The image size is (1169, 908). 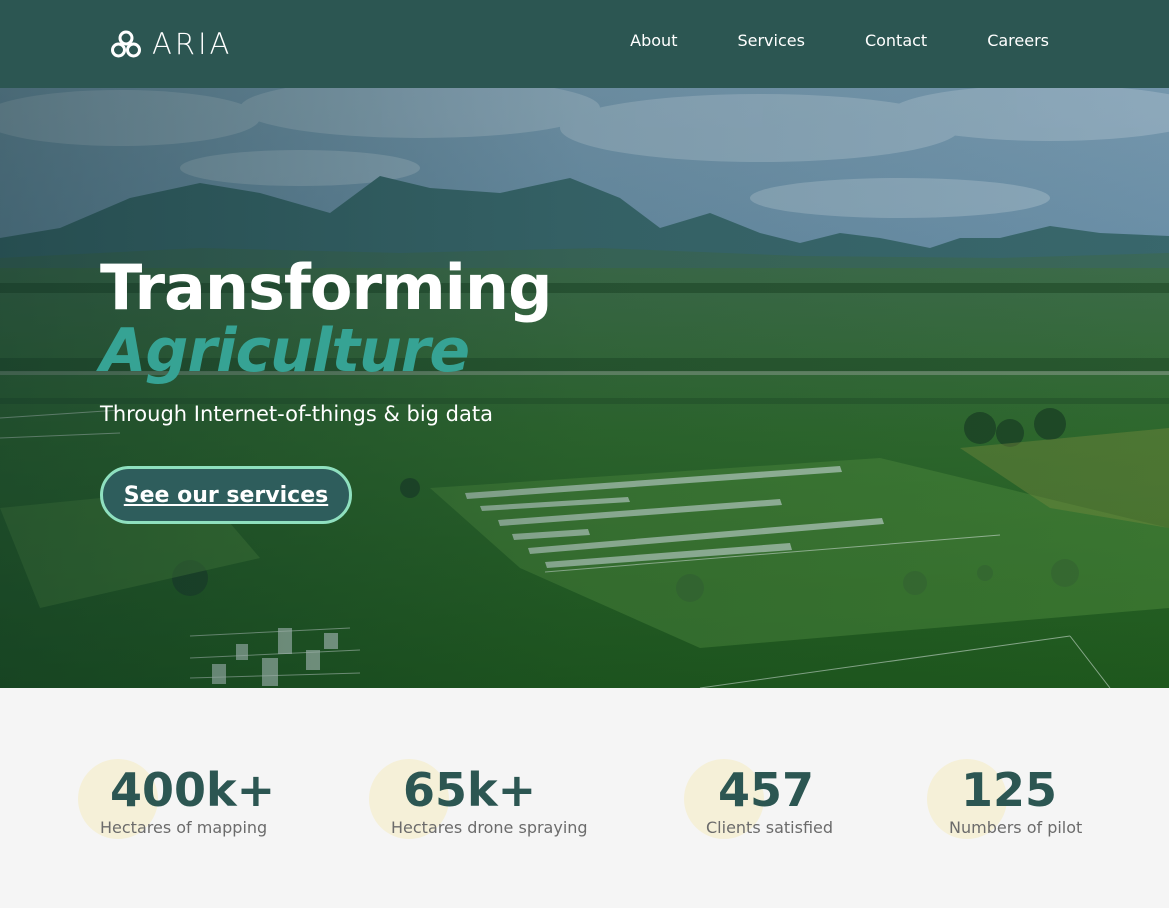 I want to click on stat-pilots: 125 Numbers of pilot, so click(x=1005, y=798).